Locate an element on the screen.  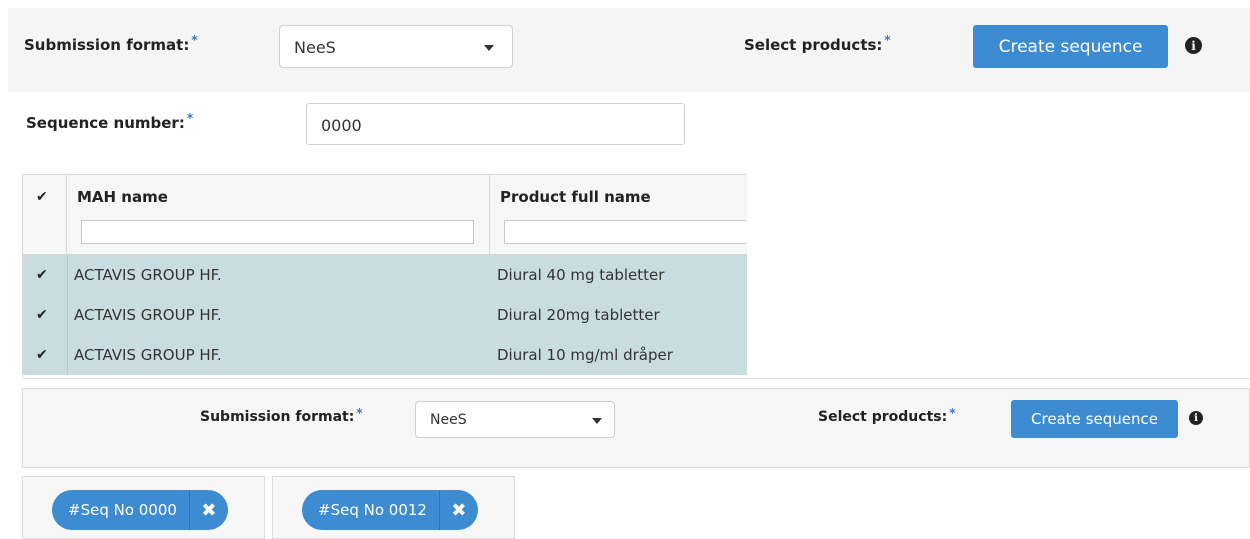
column-title-mah-name: MAH name is located at coordinates (122, 197).